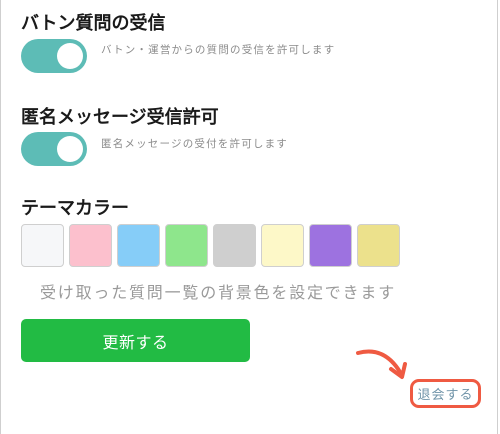 Image resolution: width=500 pixels, height=434 pixels. Describe the element at coordinates (381, 364) in the screenshot. I see `annotation-arrow-icon` at that location.